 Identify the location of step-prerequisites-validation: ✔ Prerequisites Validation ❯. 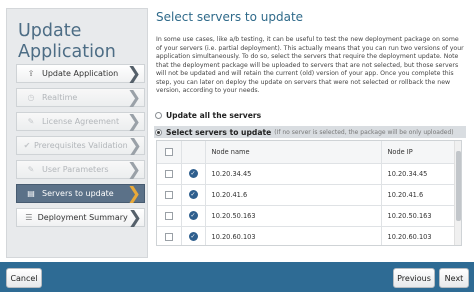
(80, 145).